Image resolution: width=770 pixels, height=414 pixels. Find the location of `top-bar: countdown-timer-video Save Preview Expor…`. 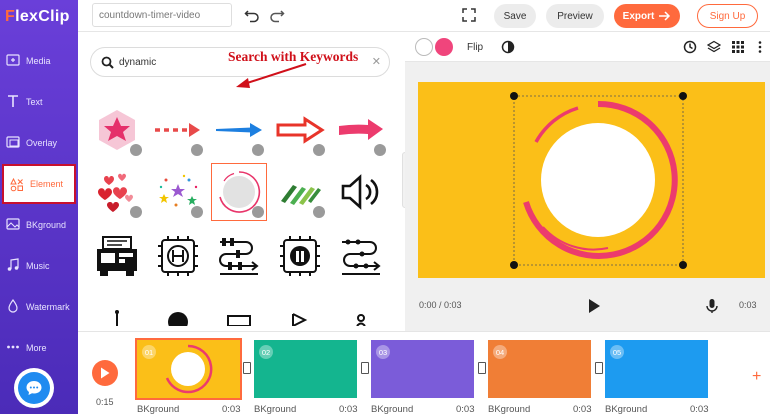

top-bar: countdown-timer-video Save Preview Expor… is located at coordinates (424, 16).